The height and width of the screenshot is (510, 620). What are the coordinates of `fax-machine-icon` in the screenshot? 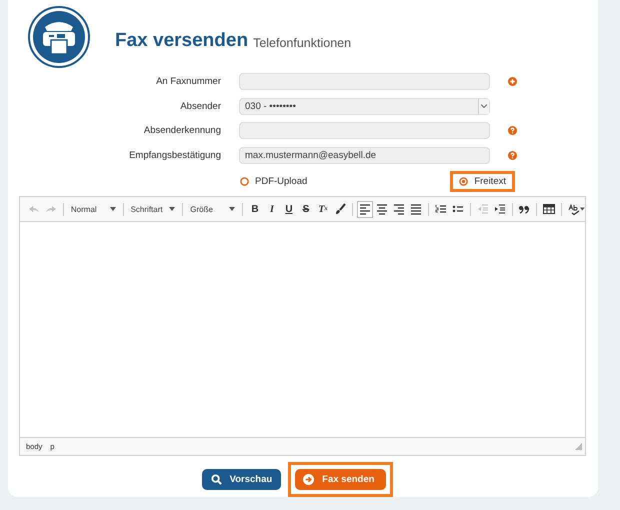 It's located at (59, 37).